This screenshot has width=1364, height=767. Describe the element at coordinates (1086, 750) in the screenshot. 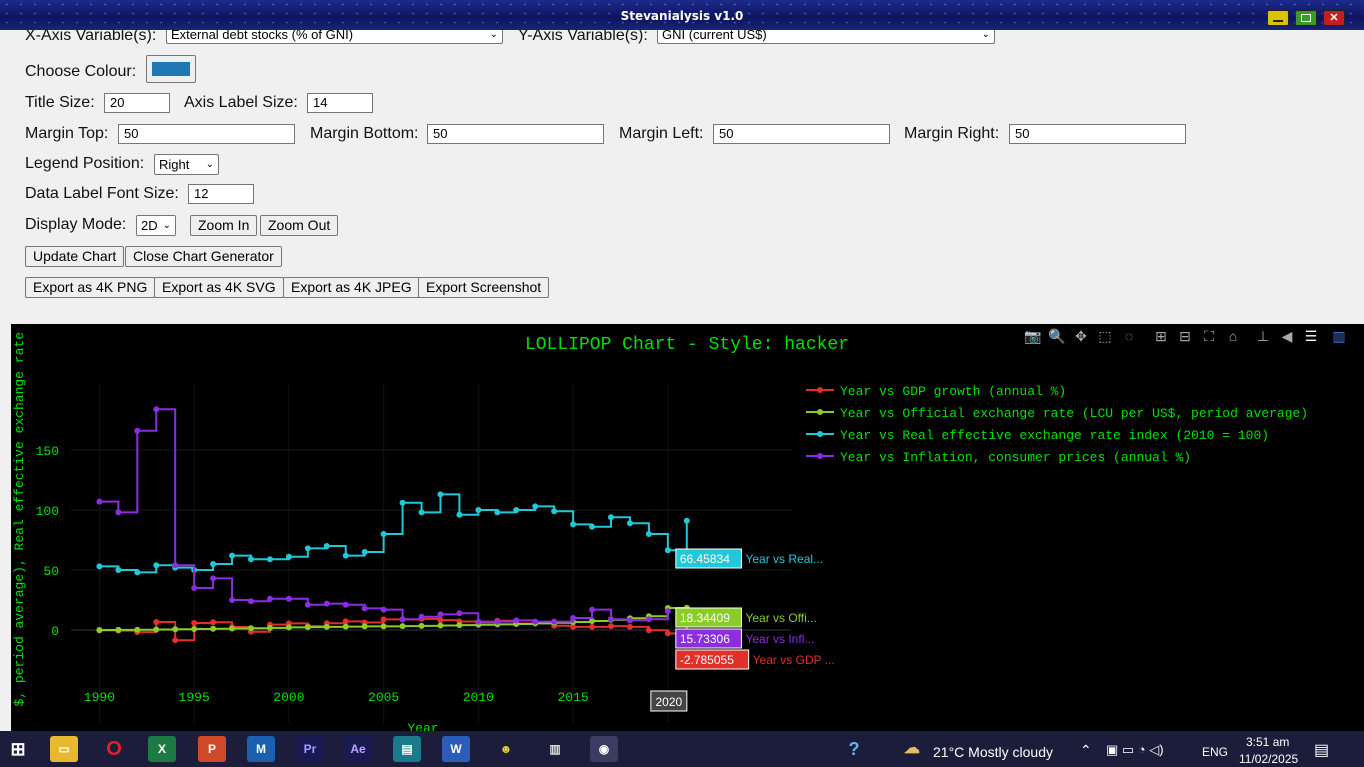

I see `chevron-up-icon: ⌃` at that location.